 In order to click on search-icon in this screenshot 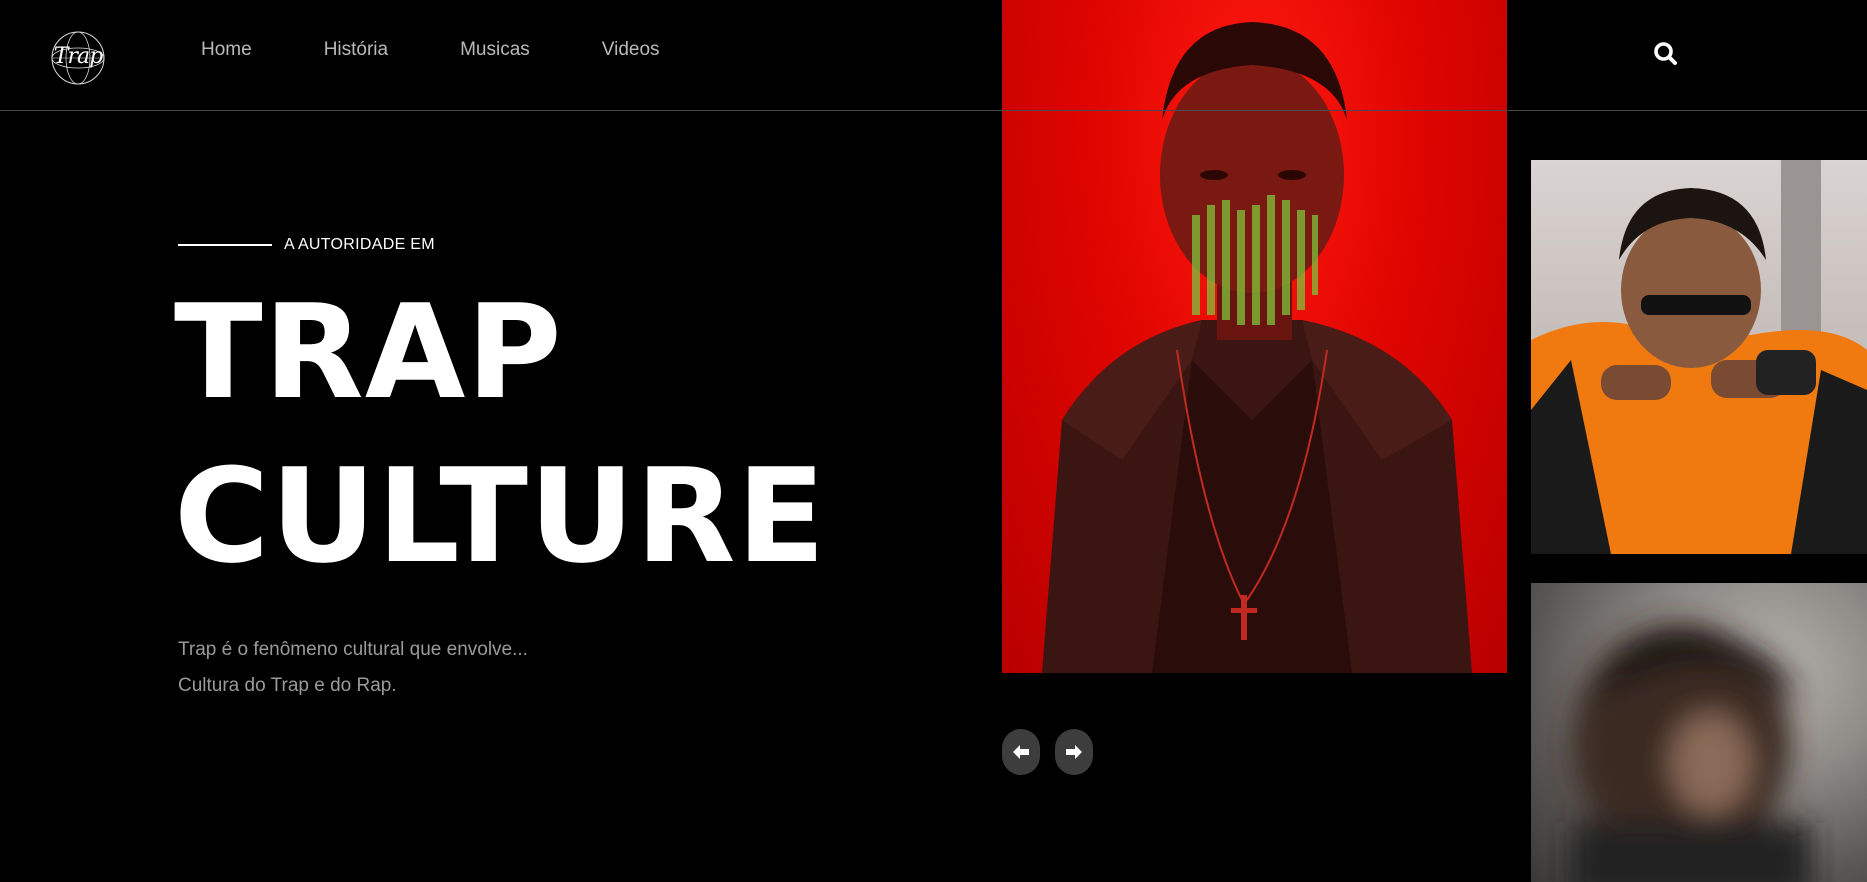, I will do `click(1665, 53)`.